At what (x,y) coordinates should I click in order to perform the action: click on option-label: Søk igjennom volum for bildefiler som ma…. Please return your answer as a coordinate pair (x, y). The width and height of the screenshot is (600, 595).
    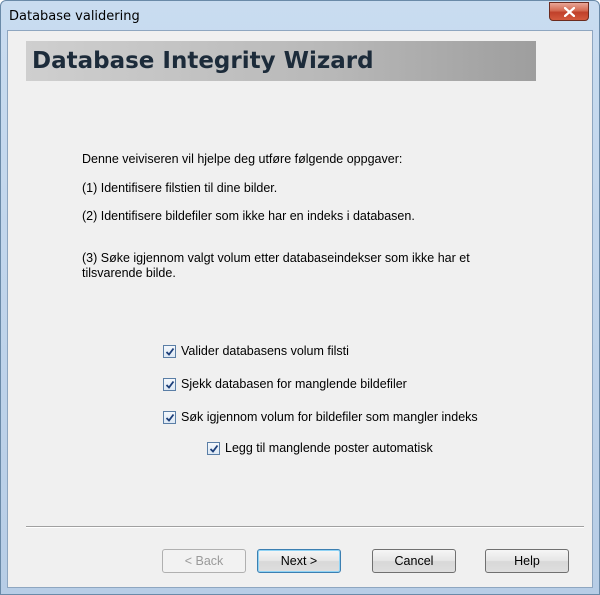
    Looking at the image, I should click on (329, 417).